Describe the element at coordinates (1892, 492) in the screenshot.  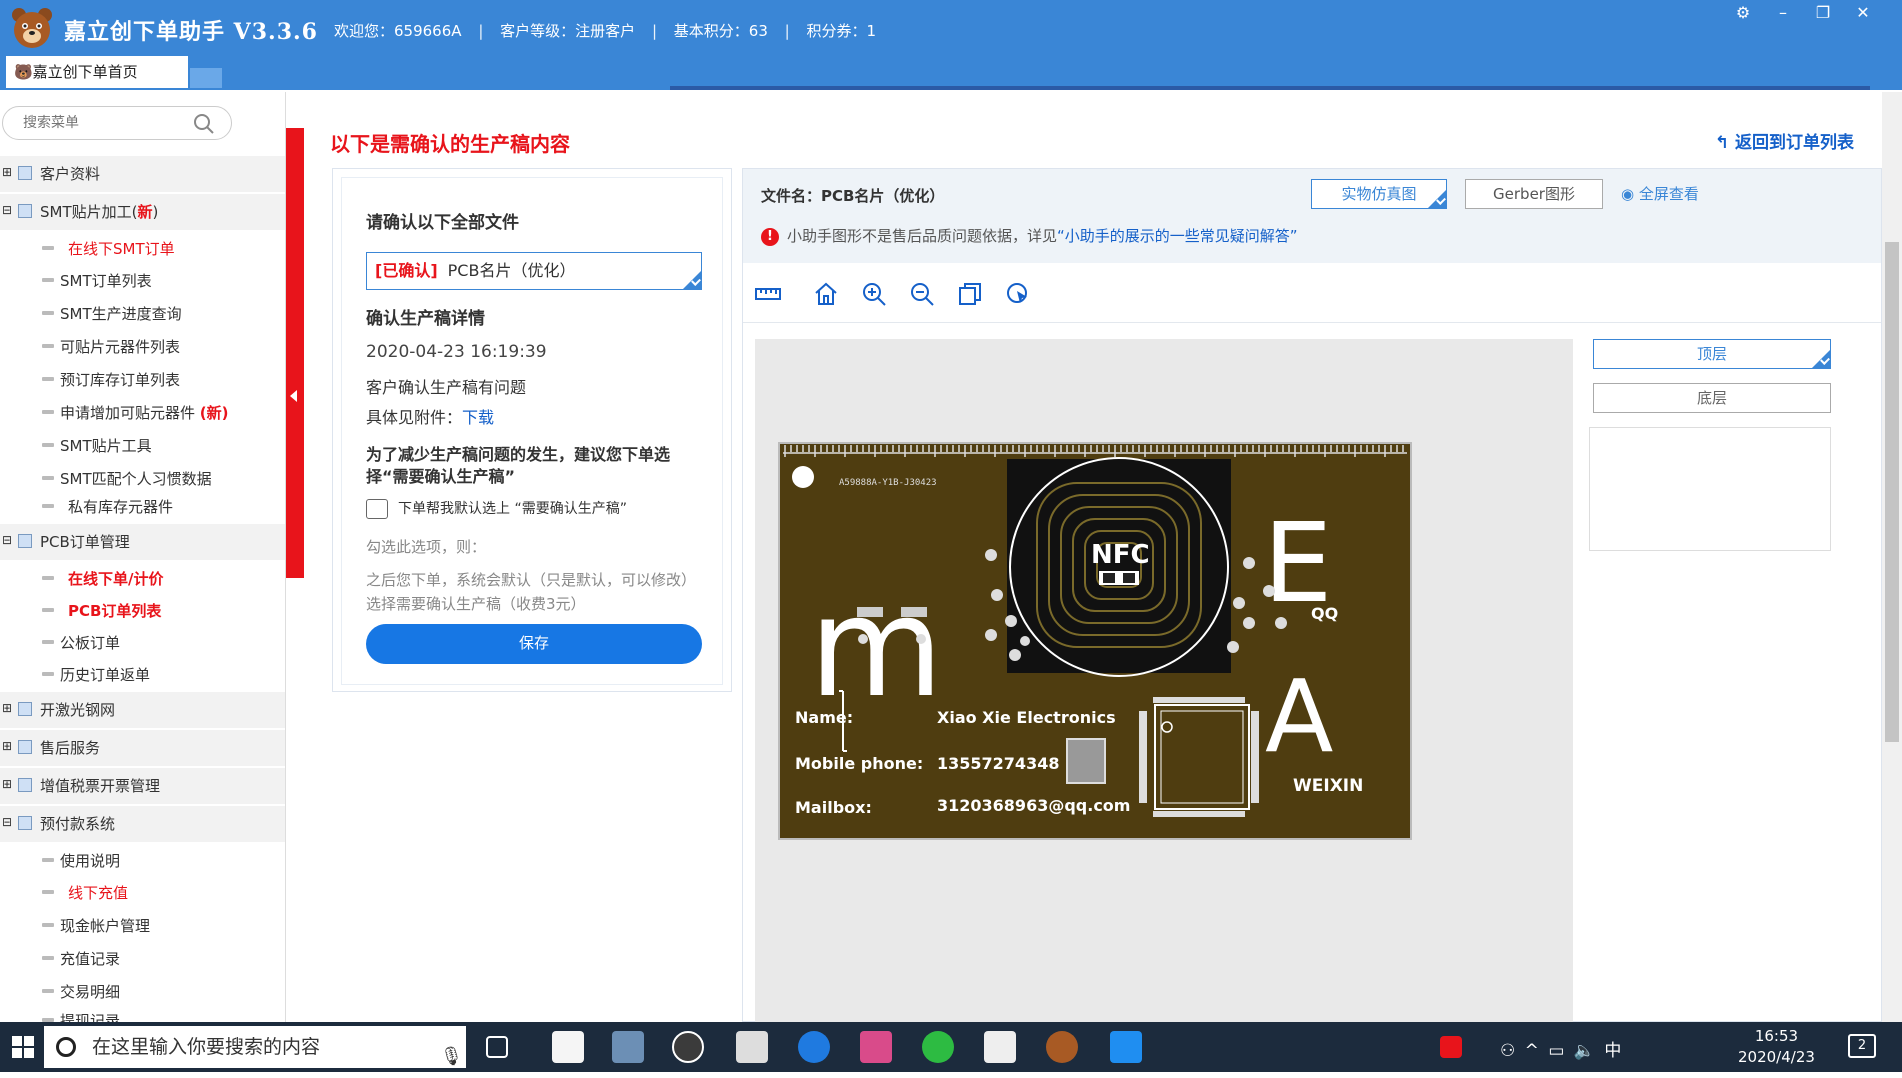
I see `scrollbar-thumb` at that location.